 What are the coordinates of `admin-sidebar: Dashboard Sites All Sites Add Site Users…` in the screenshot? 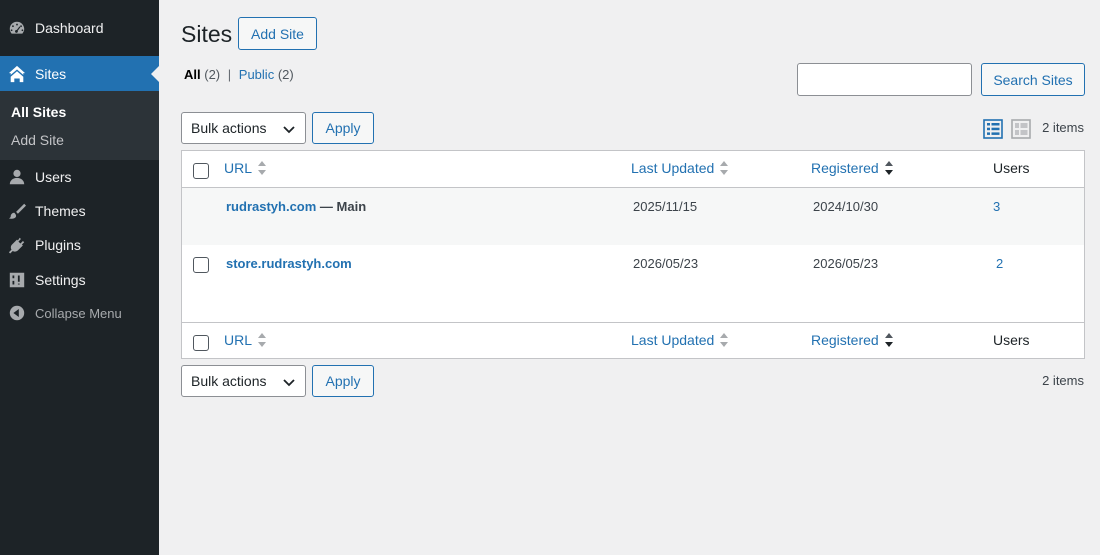 It's located at (79, 277).